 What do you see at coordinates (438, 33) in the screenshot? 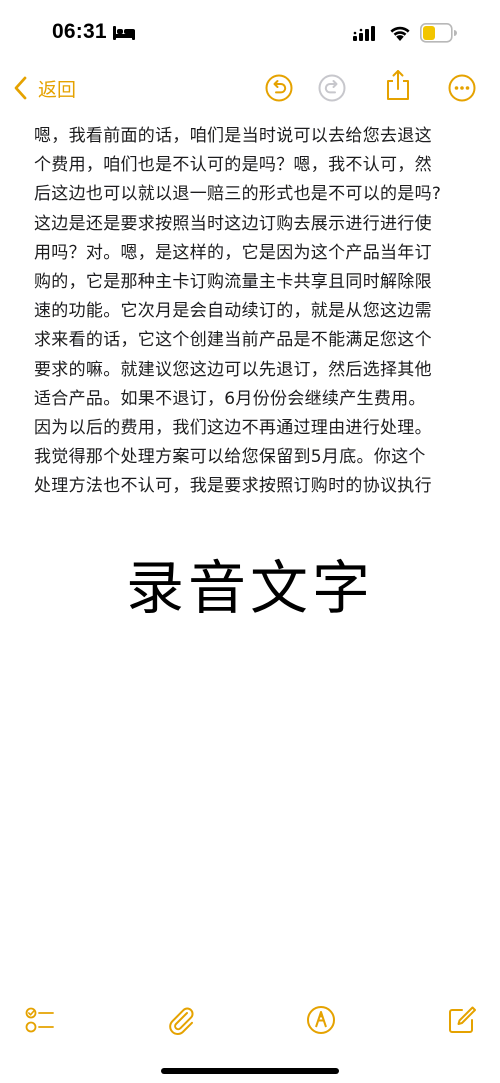
I see `battery-low-power-icon` at bounding box center [438, 33].